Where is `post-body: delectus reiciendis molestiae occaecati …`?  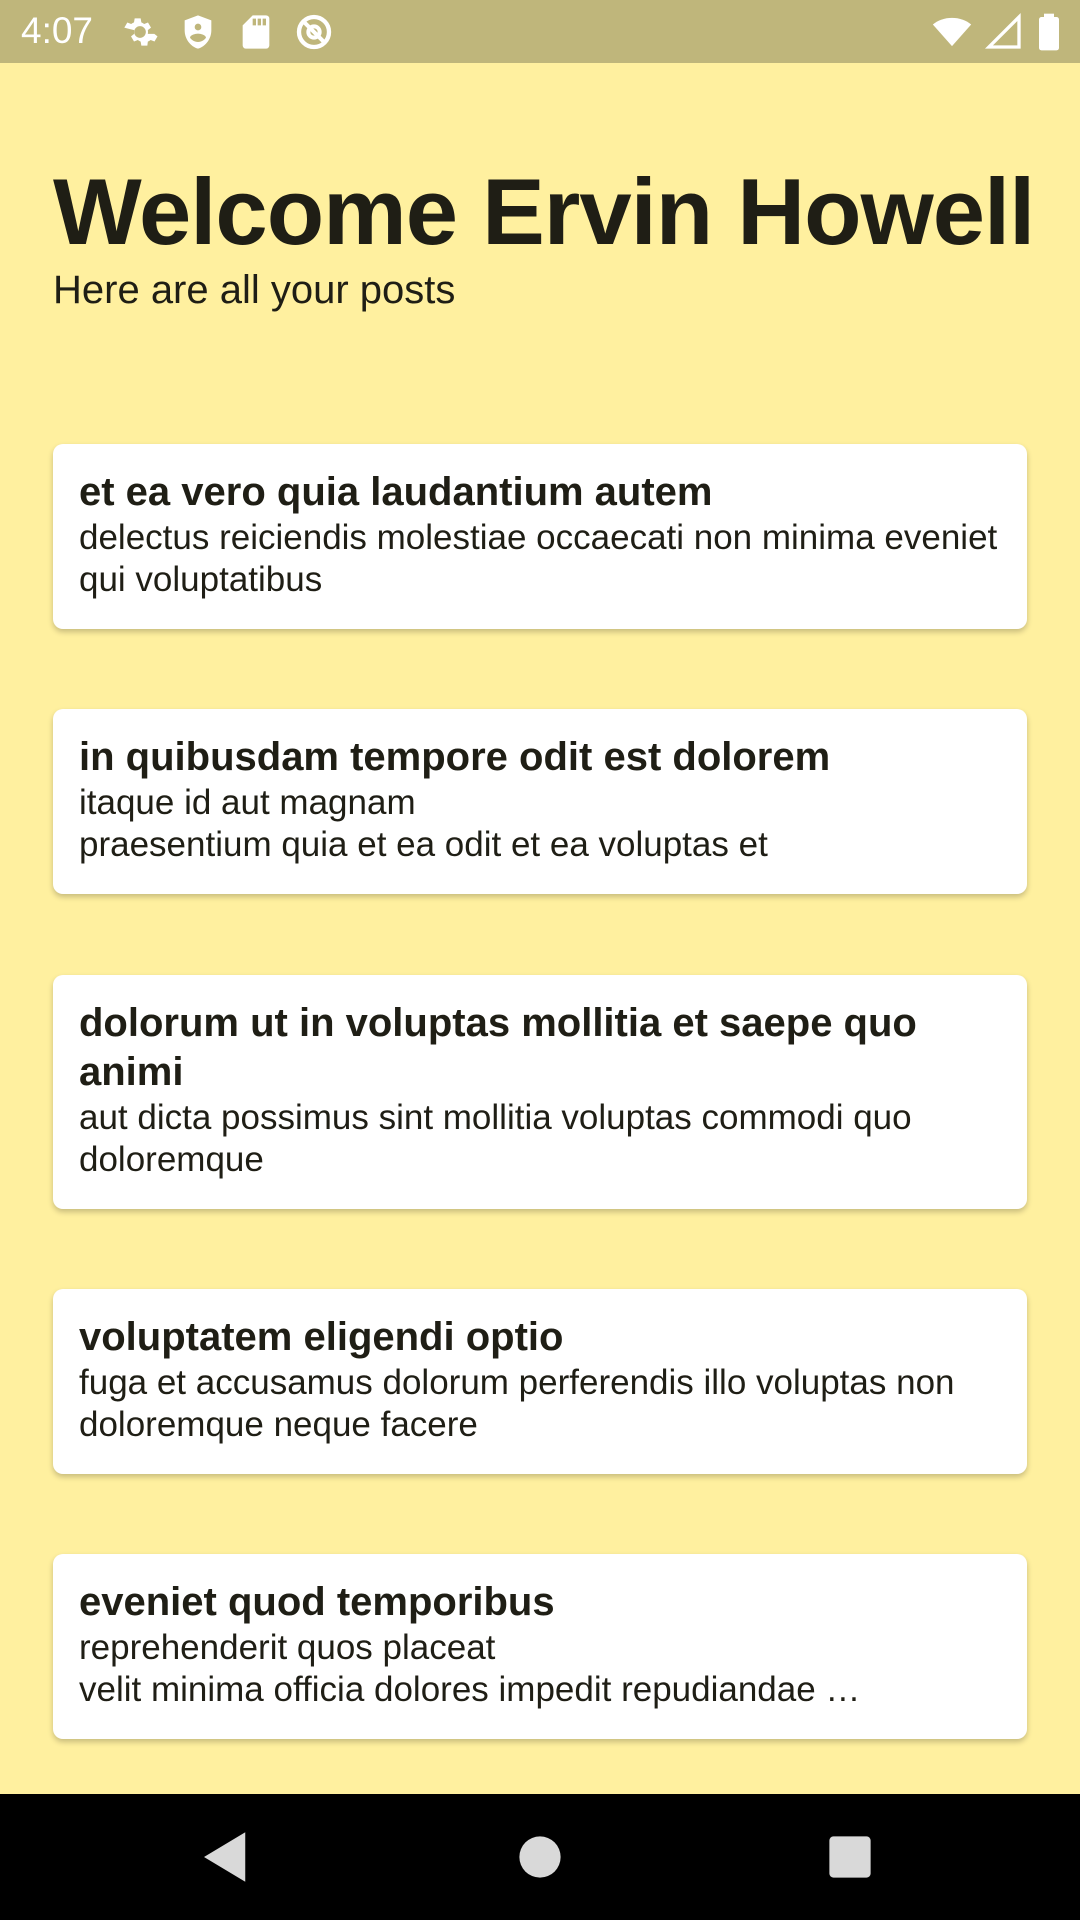
post-body: delectus reiciendis molestiae occaecati … is located at coordinates (538, 558).